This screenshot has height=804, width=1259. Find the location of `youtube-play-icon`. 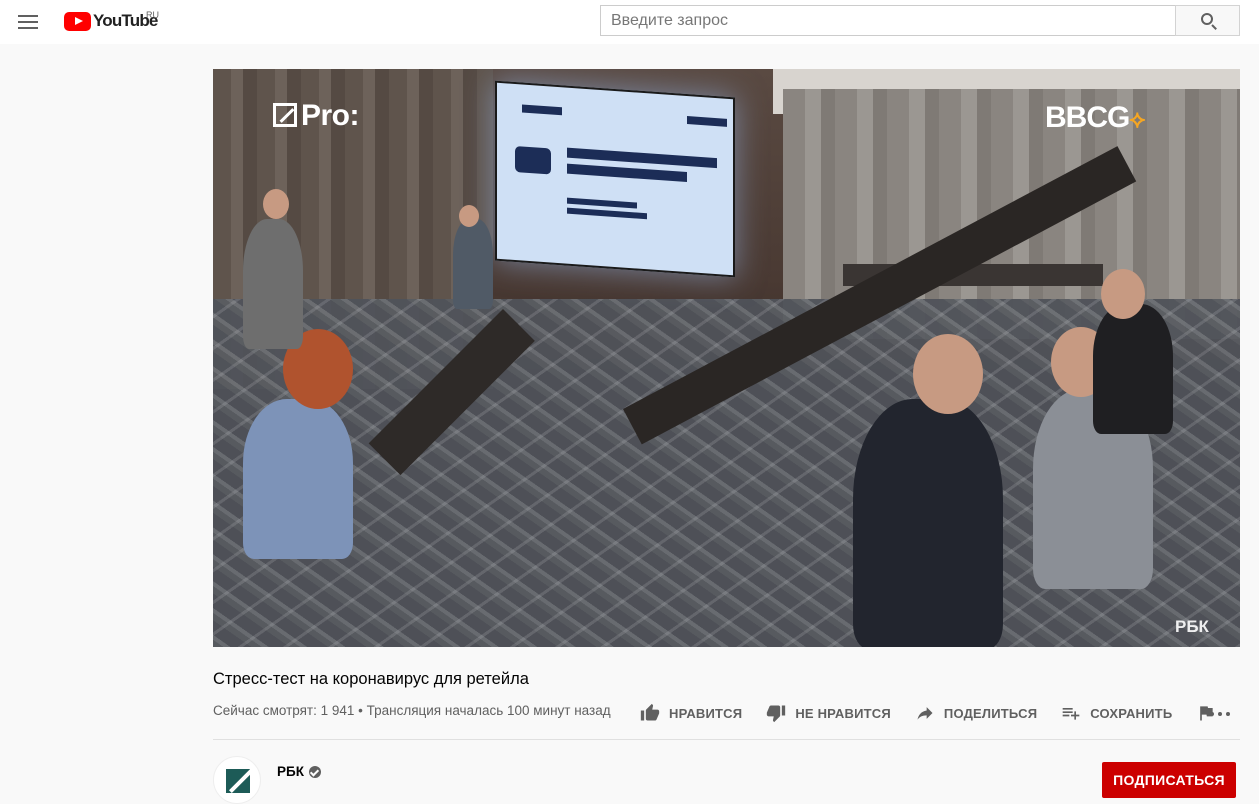

youtube-play-icon is located at coordinates (77, 21).